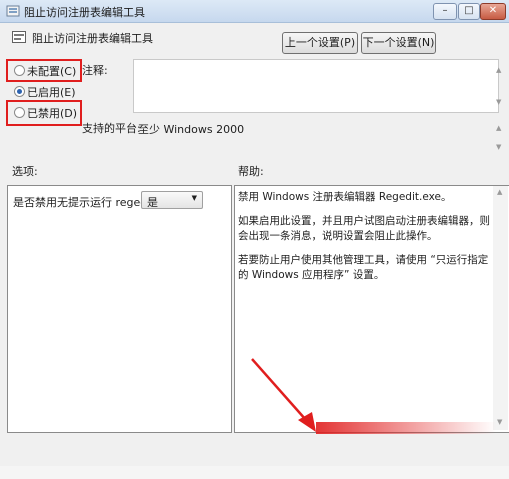 The height and width of the screenshot is (479, 509). I want to click on arrow-shaft, so click(279, 389).